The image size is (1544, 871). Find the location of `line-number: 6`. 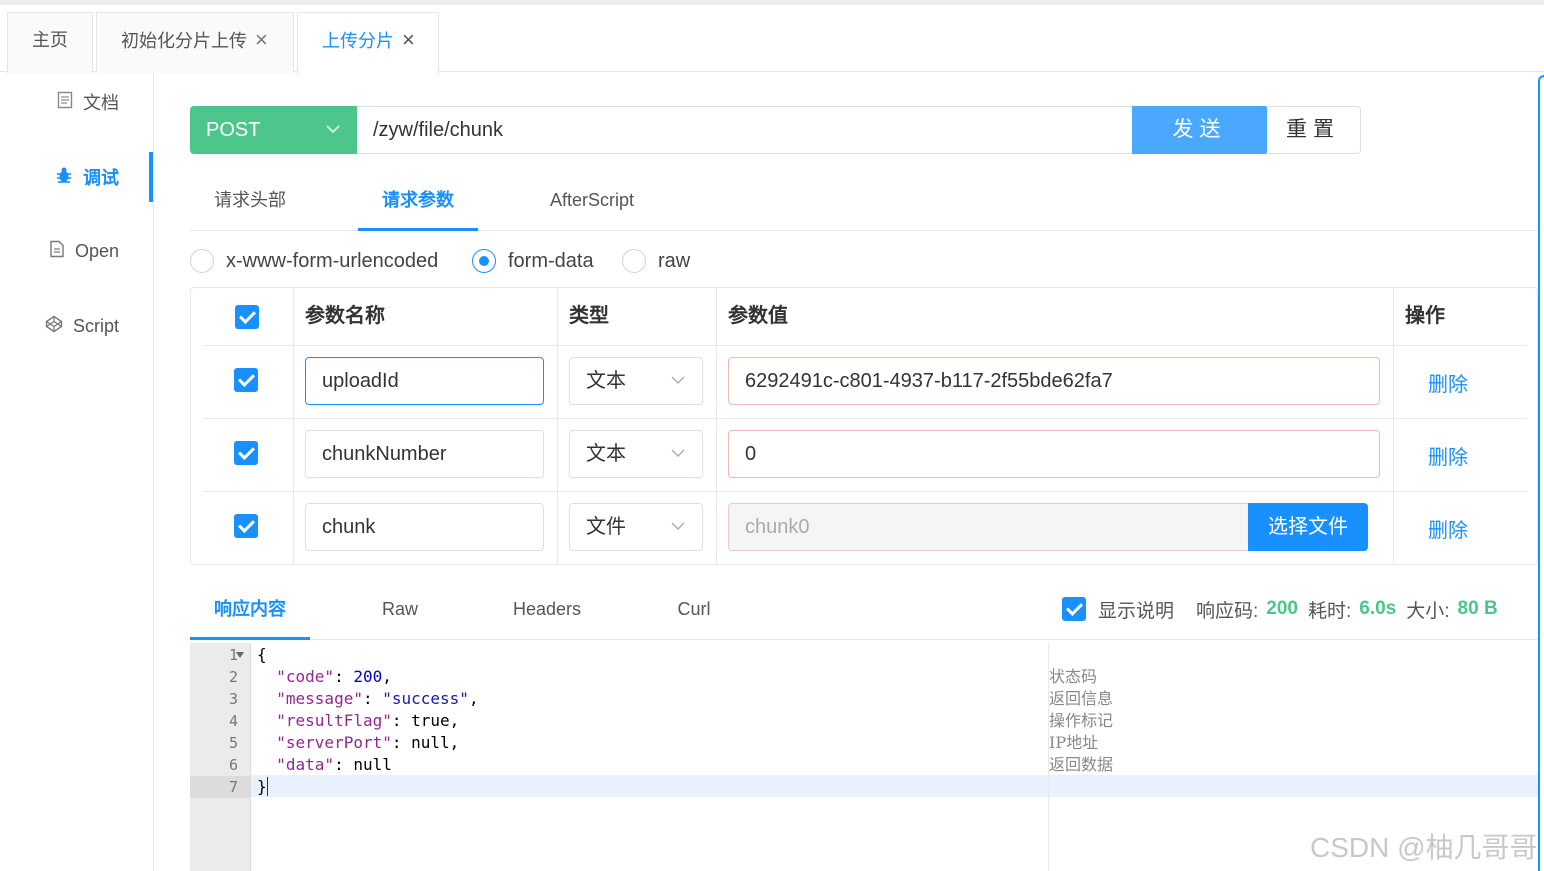

line-number: 6 is located at coordinates (233, 765).